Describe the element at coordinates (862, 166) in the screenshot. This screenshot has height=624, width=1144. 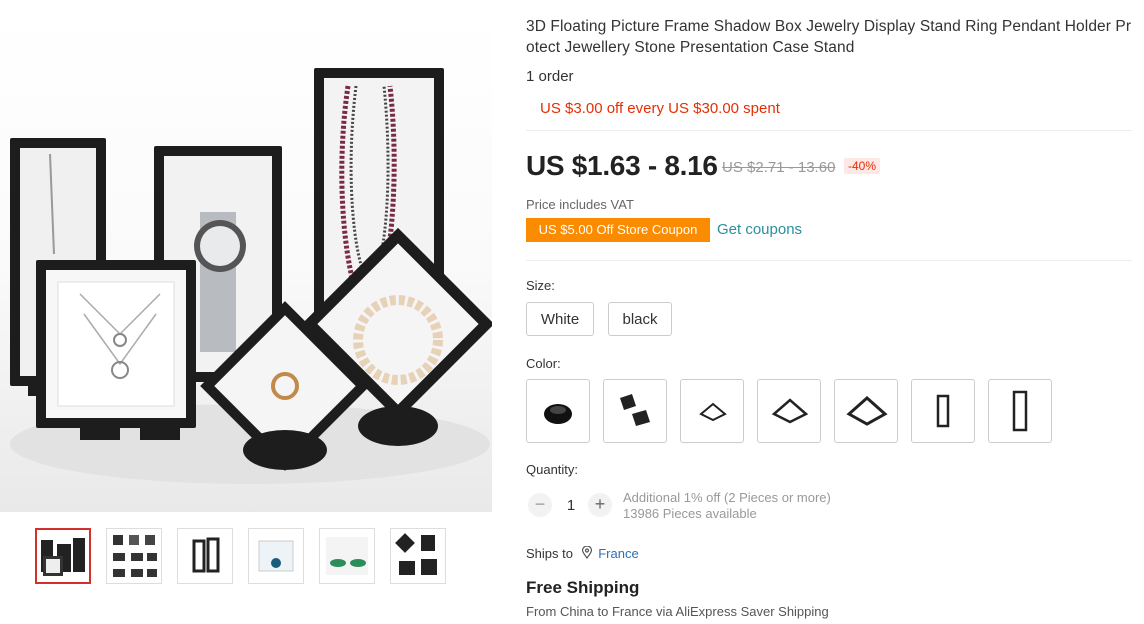
I see `discount-badge: -40%` at that location.